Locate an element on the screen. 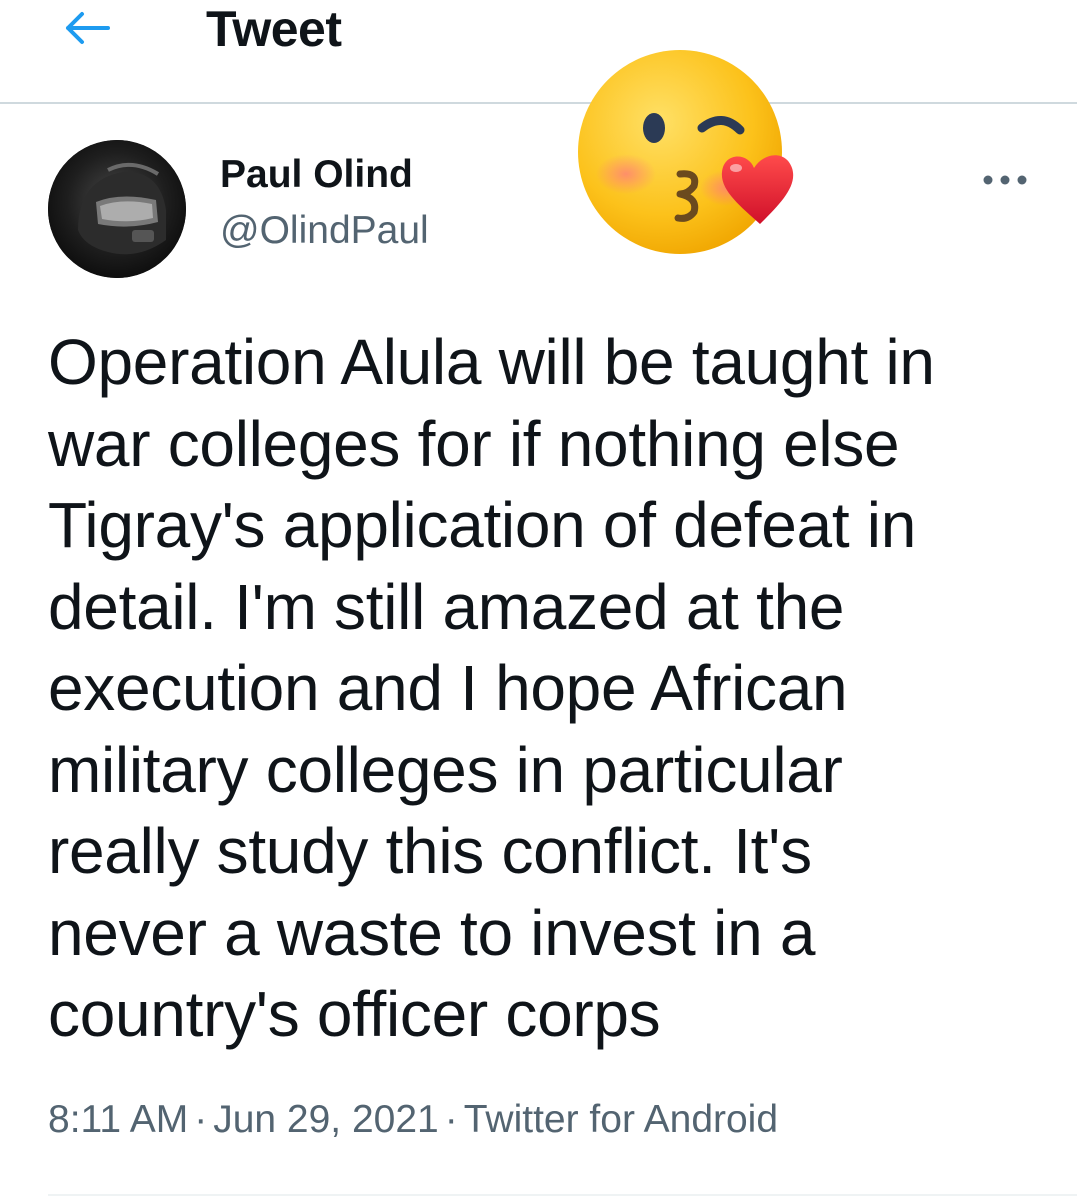 This screenshot has height=1200, width=1077. top-bar: Tweet is located at coordinates (538, 52).